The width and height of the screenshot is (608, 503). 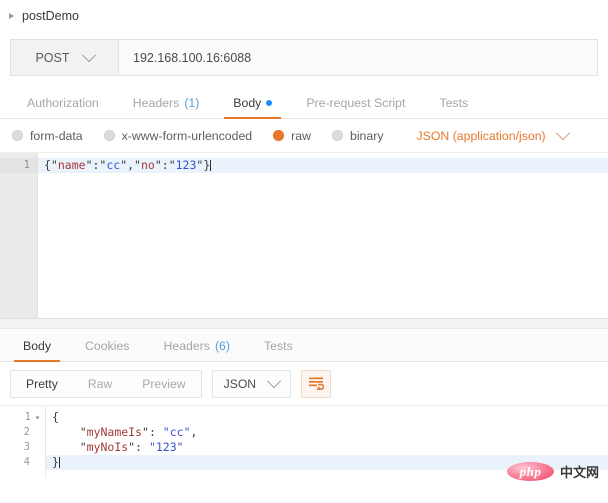 What do you see at coordinates (26, 447) in the screenshot?
I see `line-number: 3` at bounding box center [26, 447].